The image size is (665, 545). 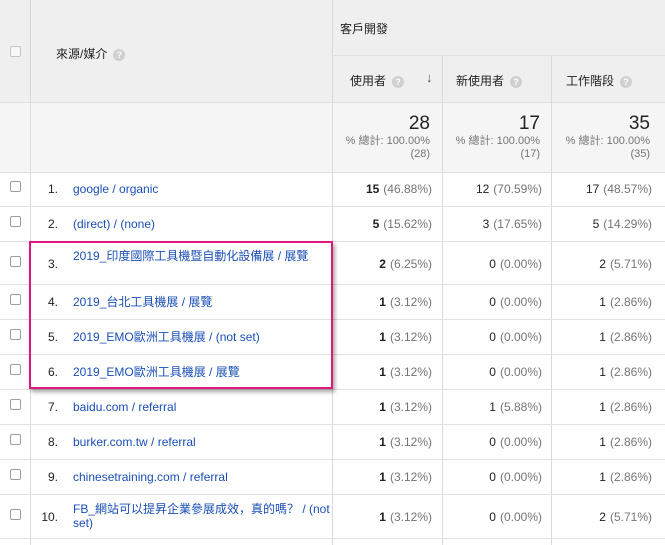 I want to click on new-users-header-label: 新使用者, so click(x=480, y=81).